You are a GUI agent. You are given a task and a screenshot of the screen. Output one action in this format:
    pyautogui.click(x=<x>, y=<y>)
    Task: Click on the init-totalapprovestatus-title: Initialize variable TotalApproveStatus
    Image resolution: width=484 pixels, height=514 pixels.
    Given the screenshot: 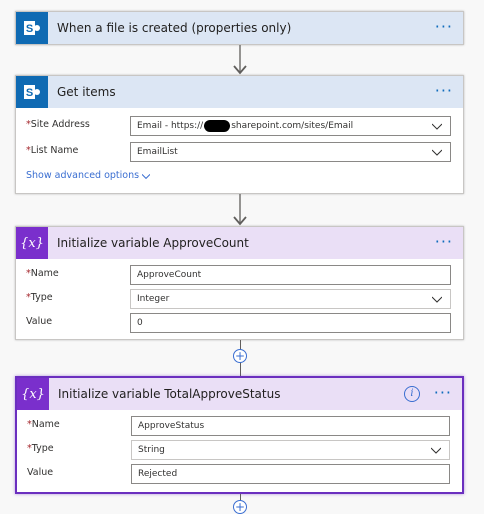 What is the action you would take?
    pyautogui.click(x=169, y=394)
    